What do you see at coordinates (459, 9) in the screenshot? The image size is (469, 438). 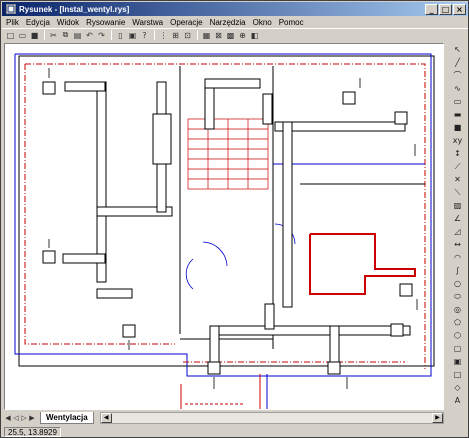 I see `close-button: ×` at bounding box center [459, 9].